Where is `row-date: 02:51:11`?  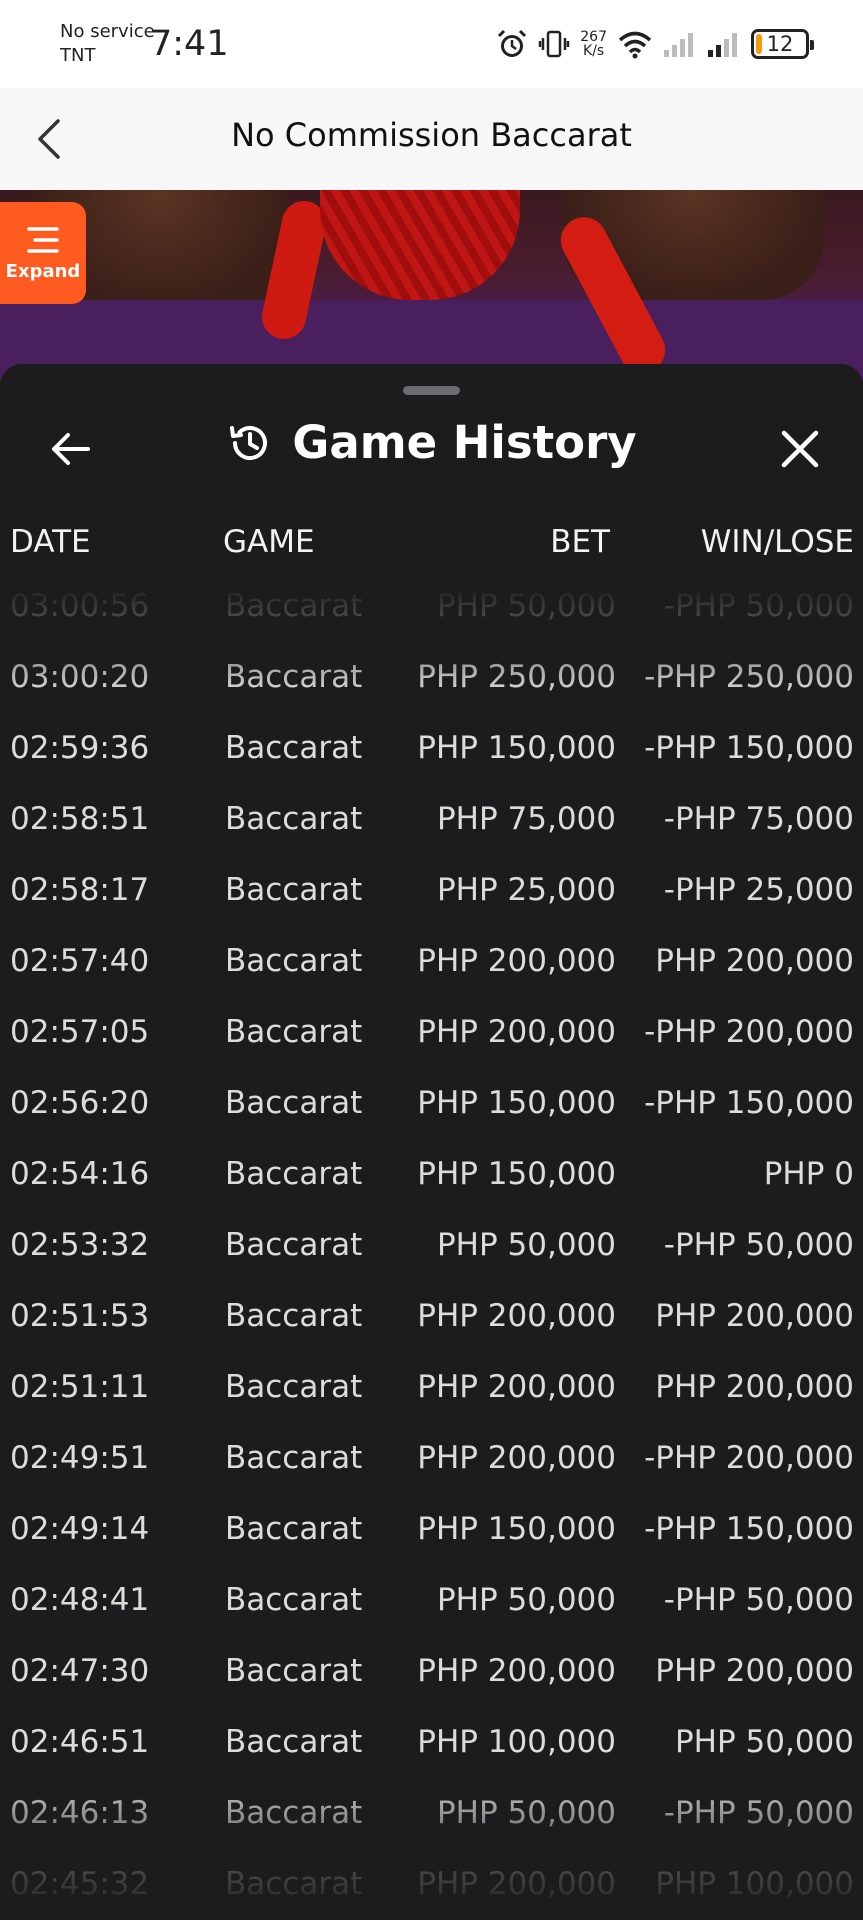 row-date: 02:51:11 is located at coordinates (80, 1387).